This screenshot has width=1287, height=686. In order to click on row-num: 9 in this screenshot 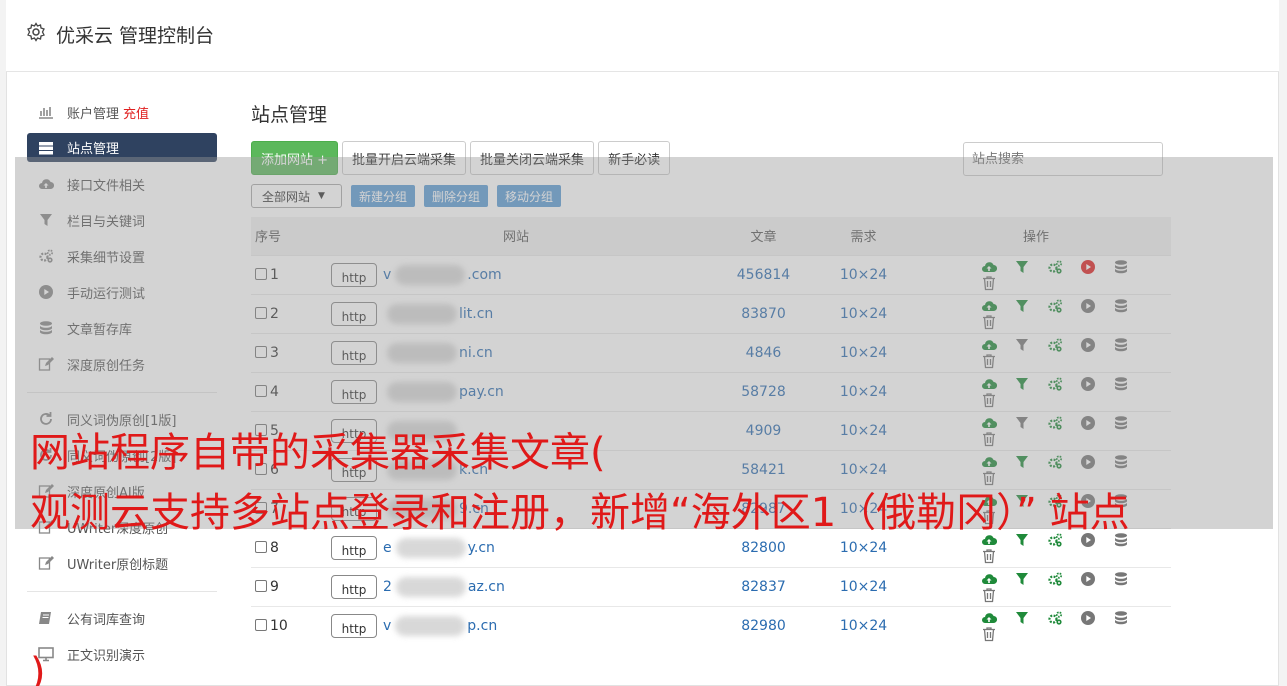, I will do `click(274, 586)`.